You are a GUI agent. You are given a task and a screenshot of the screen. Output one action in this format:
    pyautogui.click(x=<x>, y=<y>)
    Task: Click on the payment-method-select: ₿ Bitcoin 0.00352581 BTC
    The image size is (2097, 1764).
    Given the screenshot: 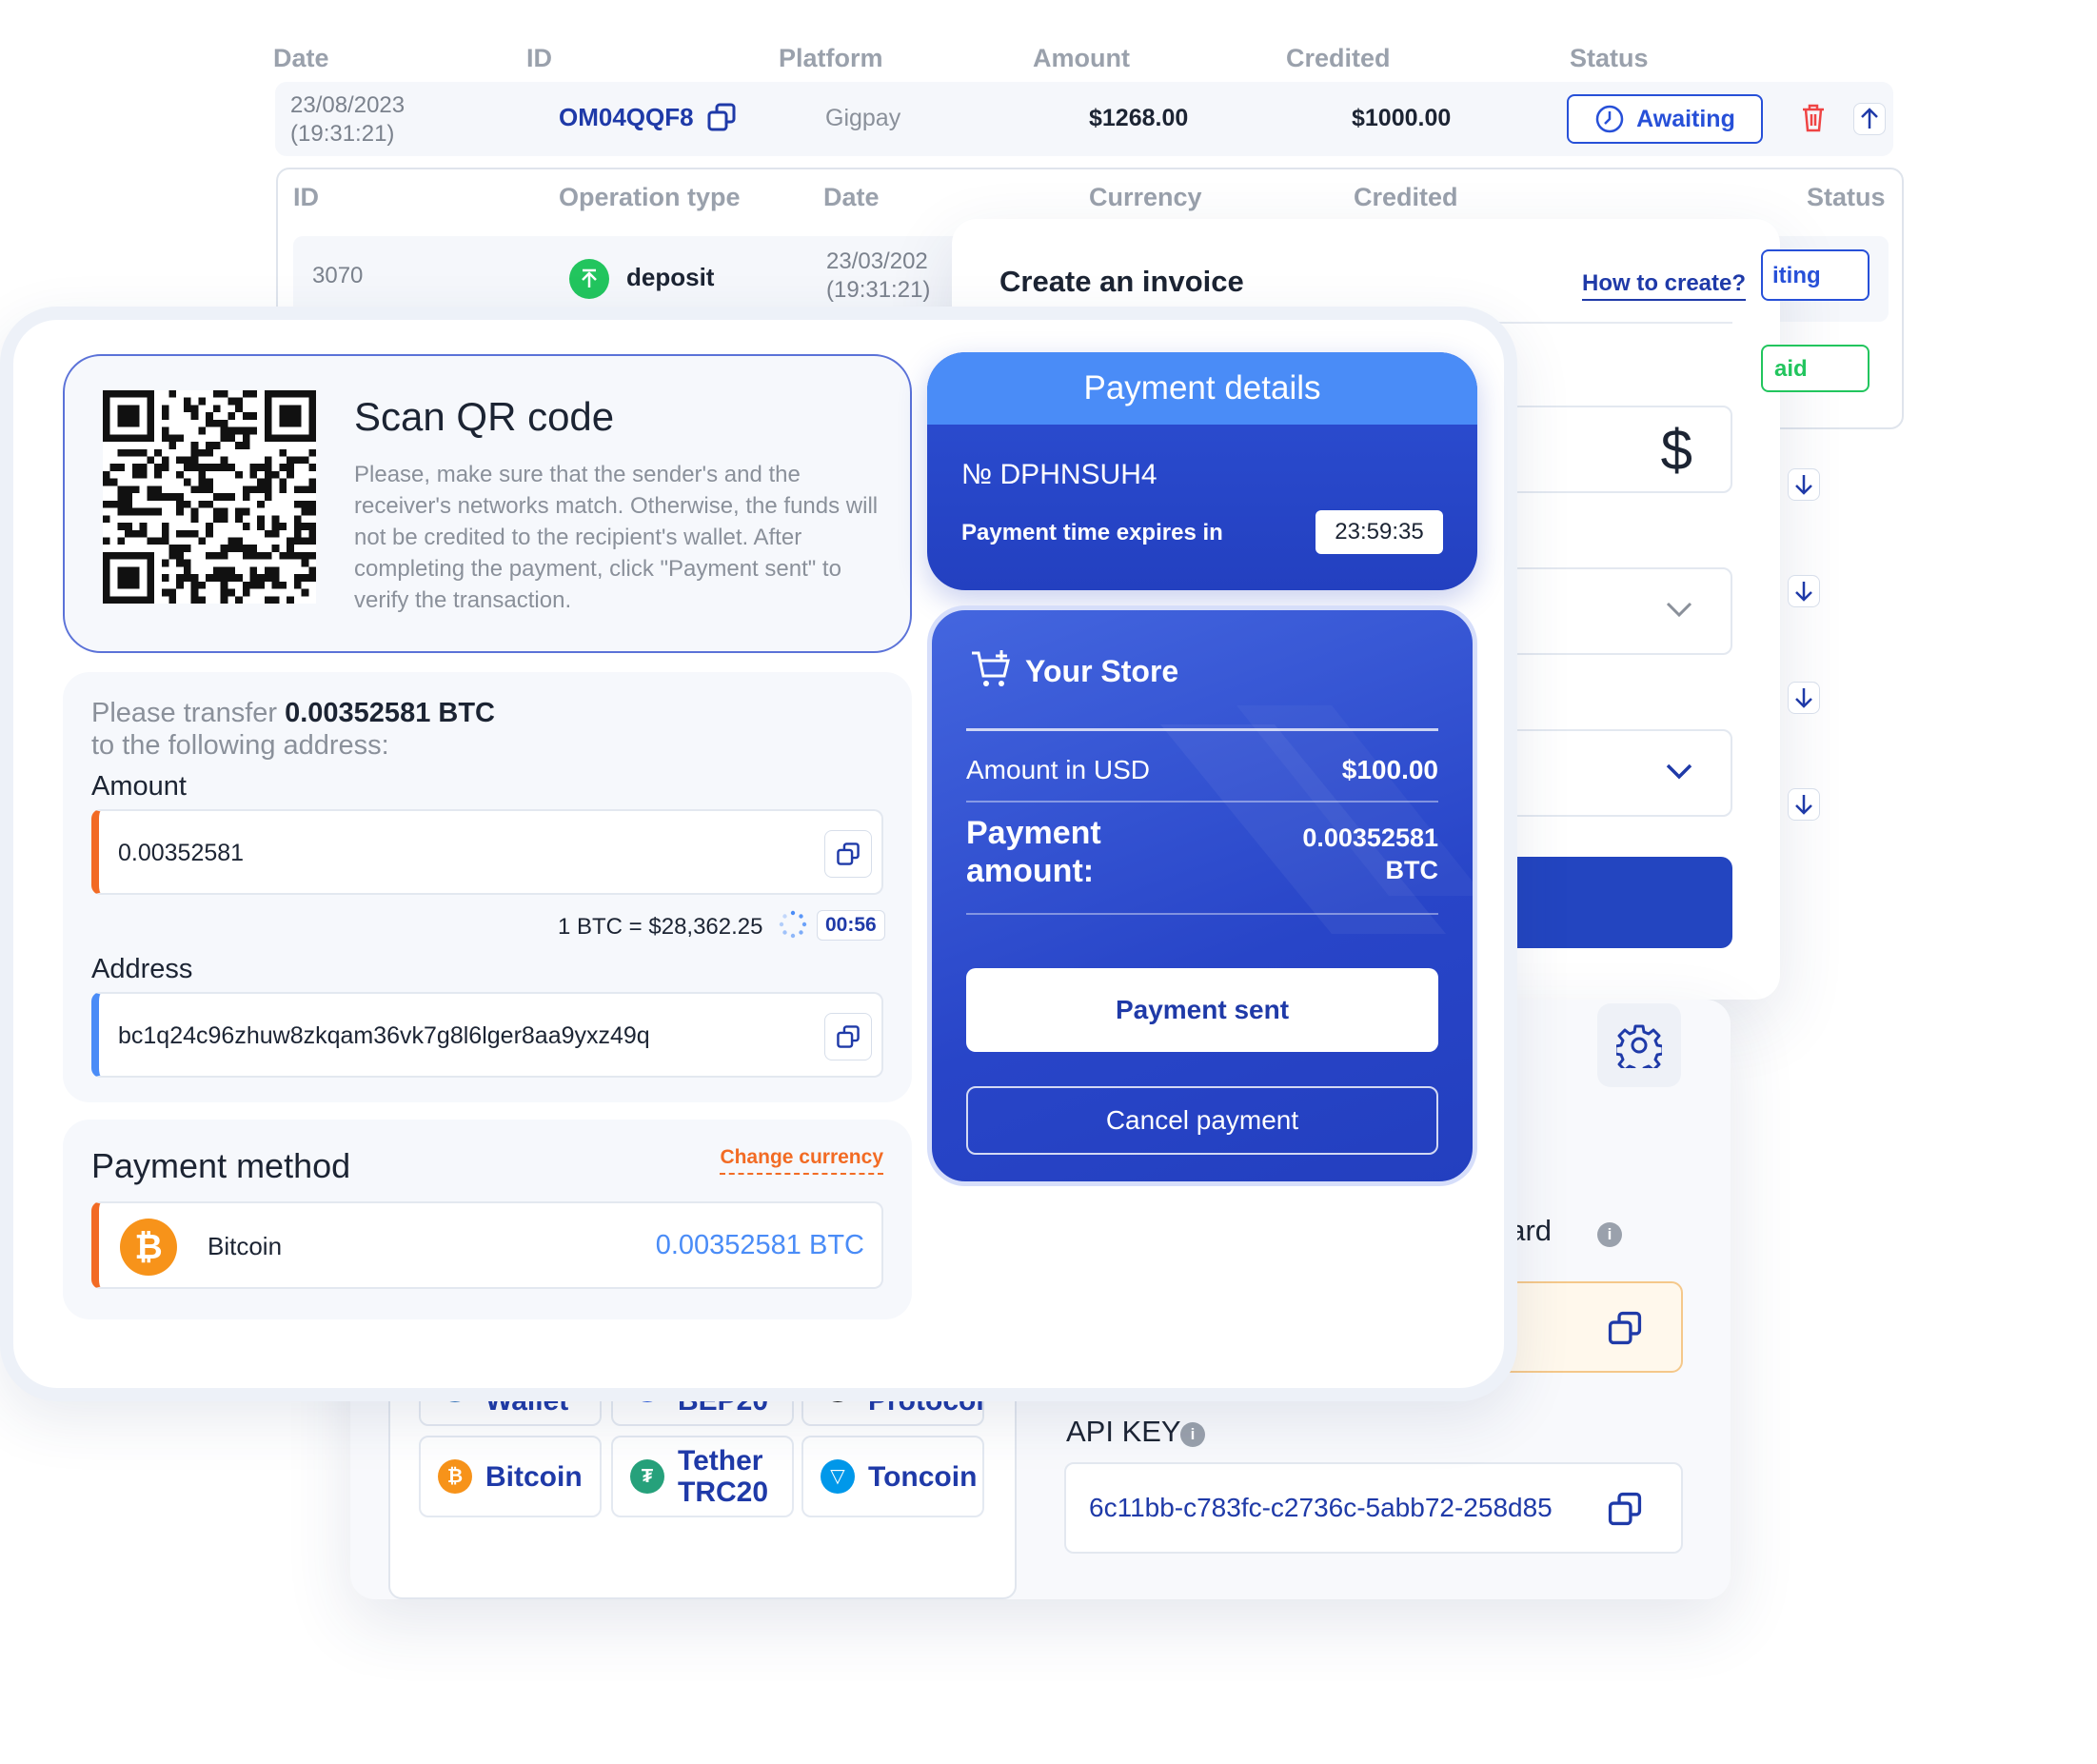 What is the action you would take?
    pyautogui.click(x=487, y=1245)
    